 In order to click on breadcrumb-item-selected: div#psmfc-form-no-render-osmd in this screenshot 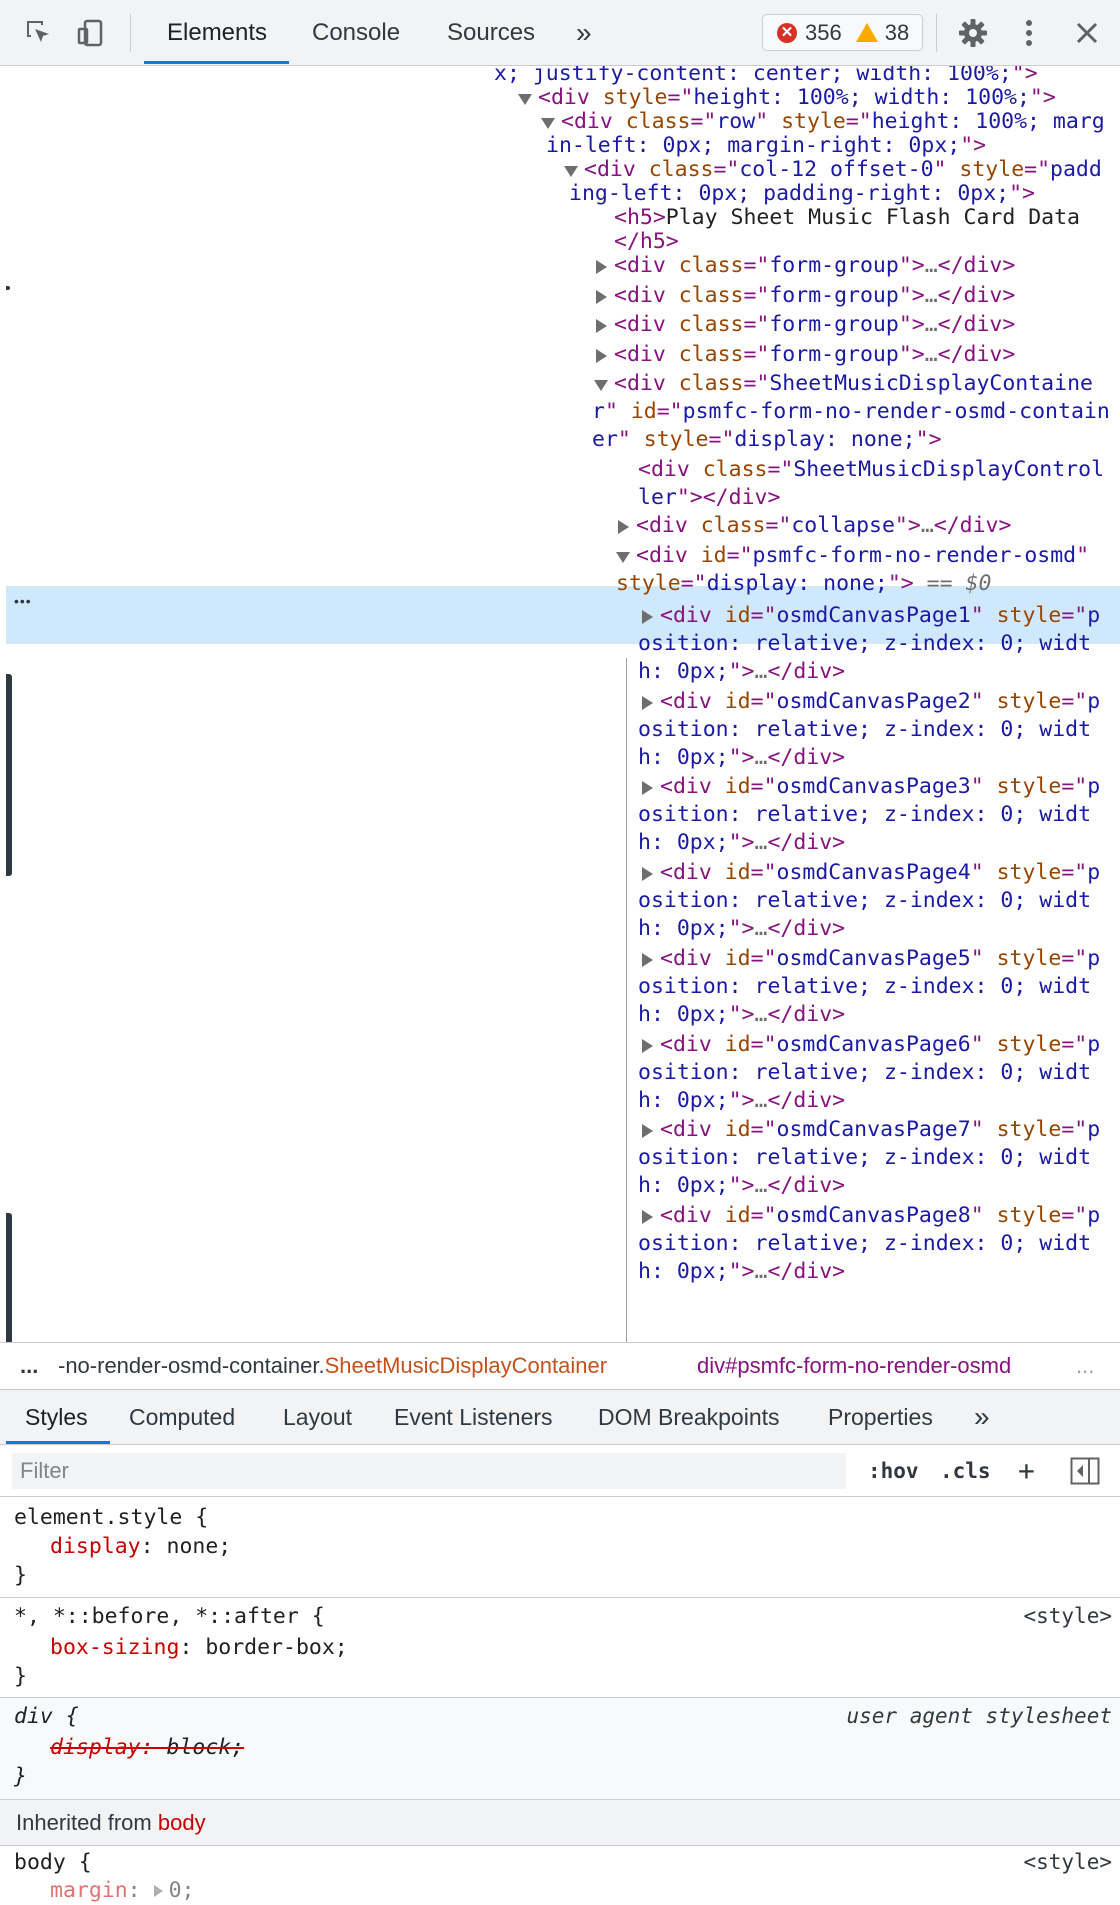, I will do `click(854, 1366)`.